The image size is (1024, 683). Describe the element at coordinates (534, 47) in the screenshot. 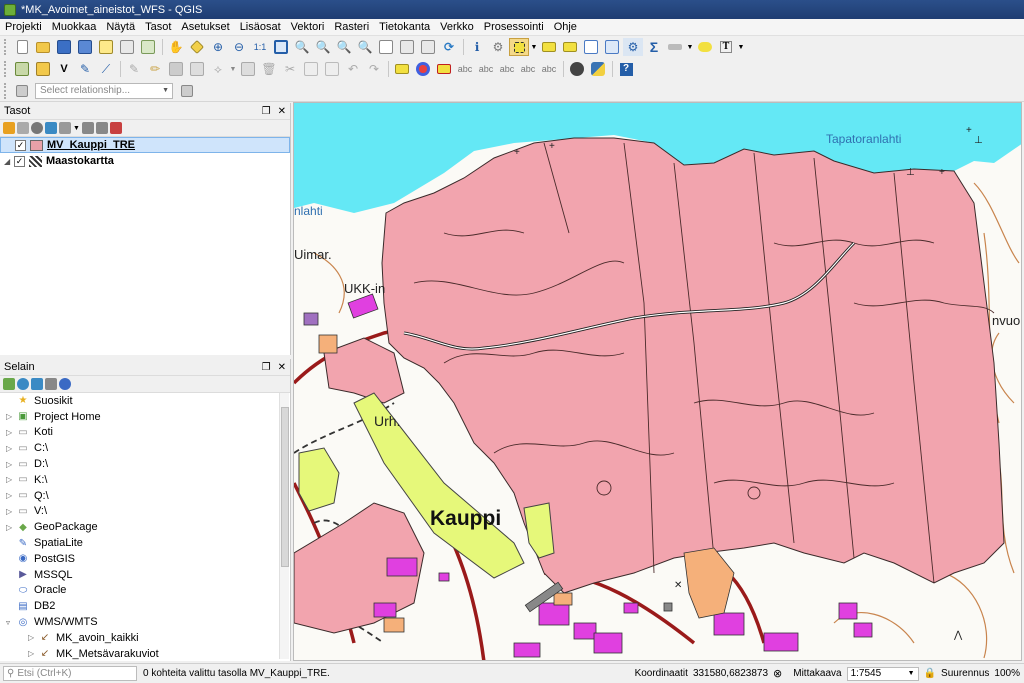

I see `select-dropdown-button: ▼` at that location.